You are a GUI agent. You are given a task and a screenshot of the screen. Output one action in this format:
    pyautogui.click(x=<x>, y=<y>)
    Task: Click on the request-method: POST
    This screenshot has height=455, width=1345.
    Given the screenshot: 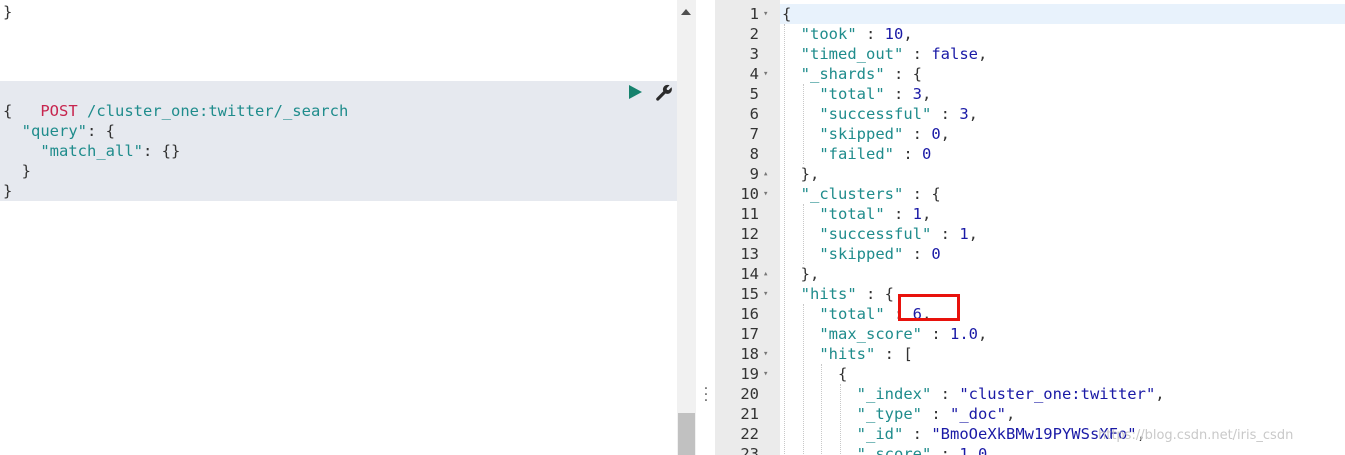 What is the action you would take?
    pyautogui.click(x=58, y=111)
    